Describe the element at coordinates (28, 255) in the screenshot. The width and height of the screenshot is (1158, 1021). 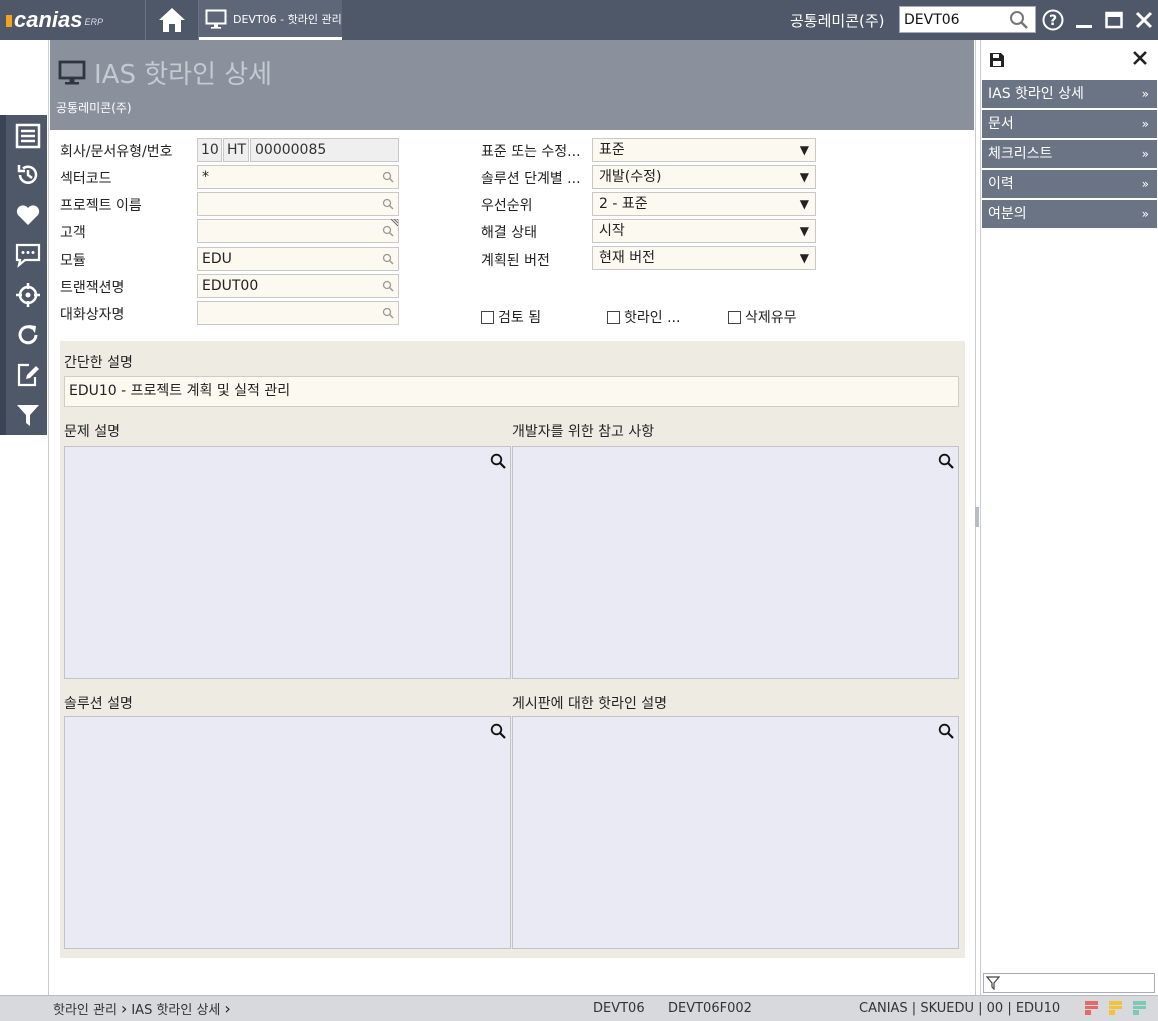
I see `comments-button` at that location.